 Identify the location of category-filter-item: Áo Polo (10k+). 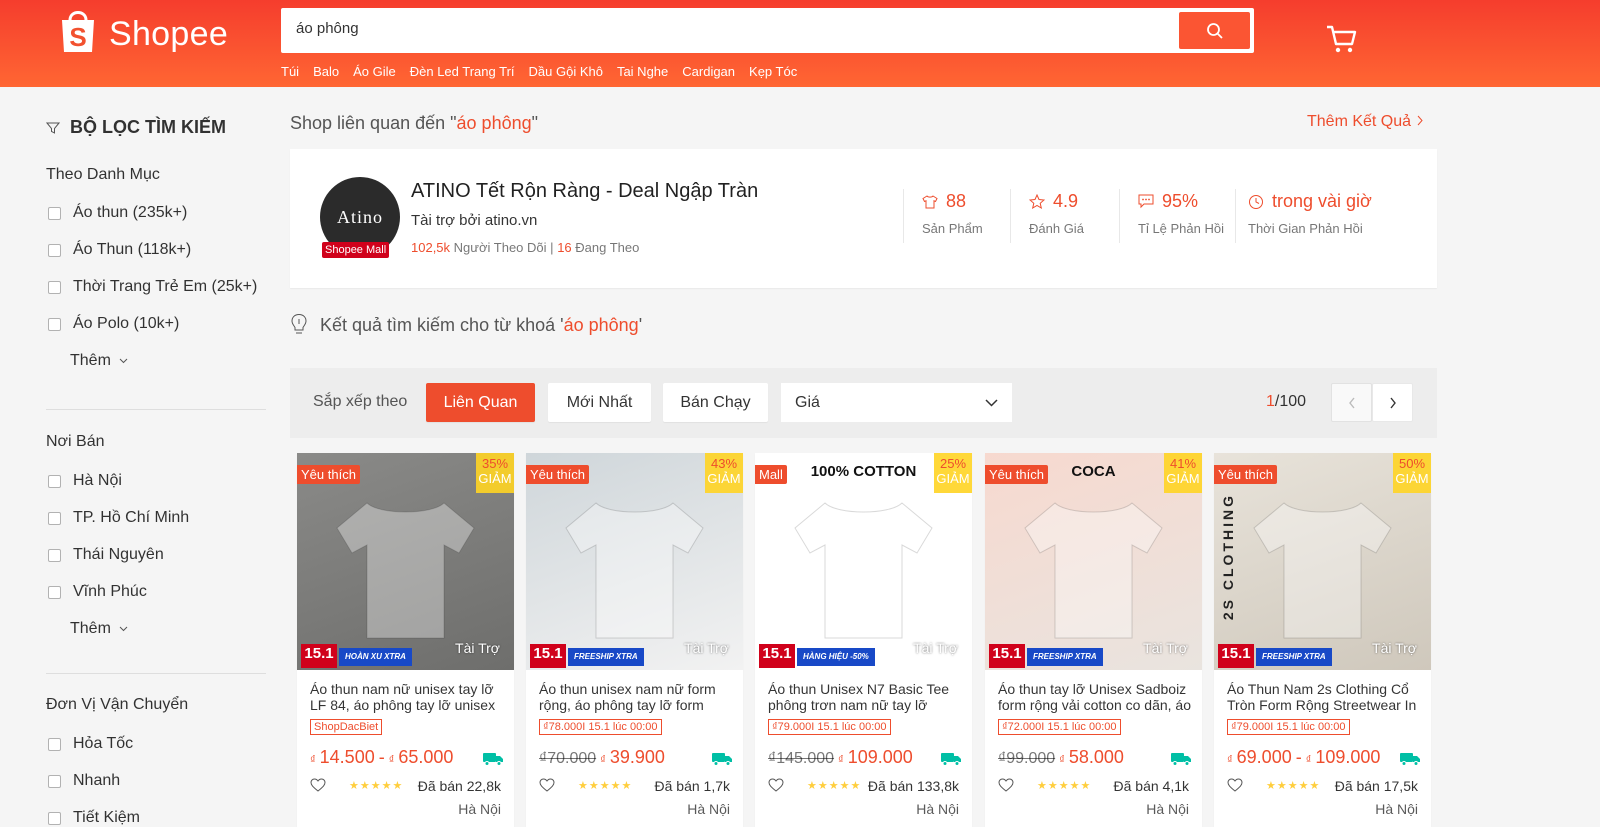
(113, 324).